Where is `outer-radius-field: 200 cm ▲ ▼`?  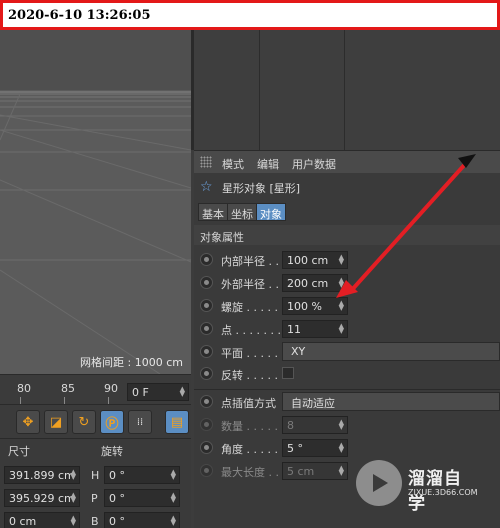 outer-radius-field: 200 cm ▲ ▼ is located at coordinates (315, 283).